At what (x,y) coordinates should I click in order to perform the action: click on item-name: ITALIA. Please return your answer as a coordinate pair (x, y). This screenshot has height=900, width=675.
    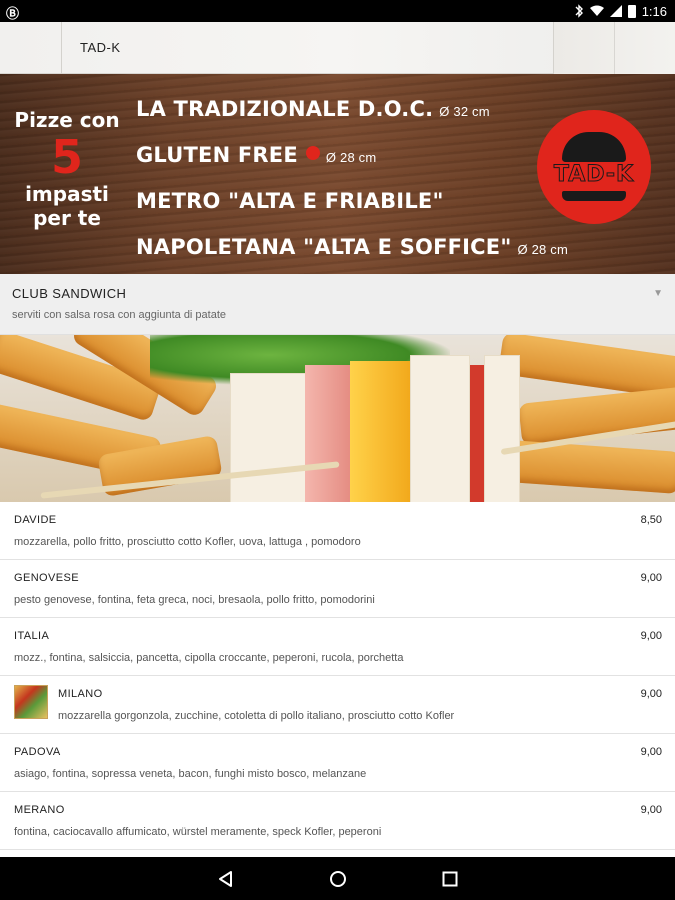
    Looking at the image, I should click on (32, 636).